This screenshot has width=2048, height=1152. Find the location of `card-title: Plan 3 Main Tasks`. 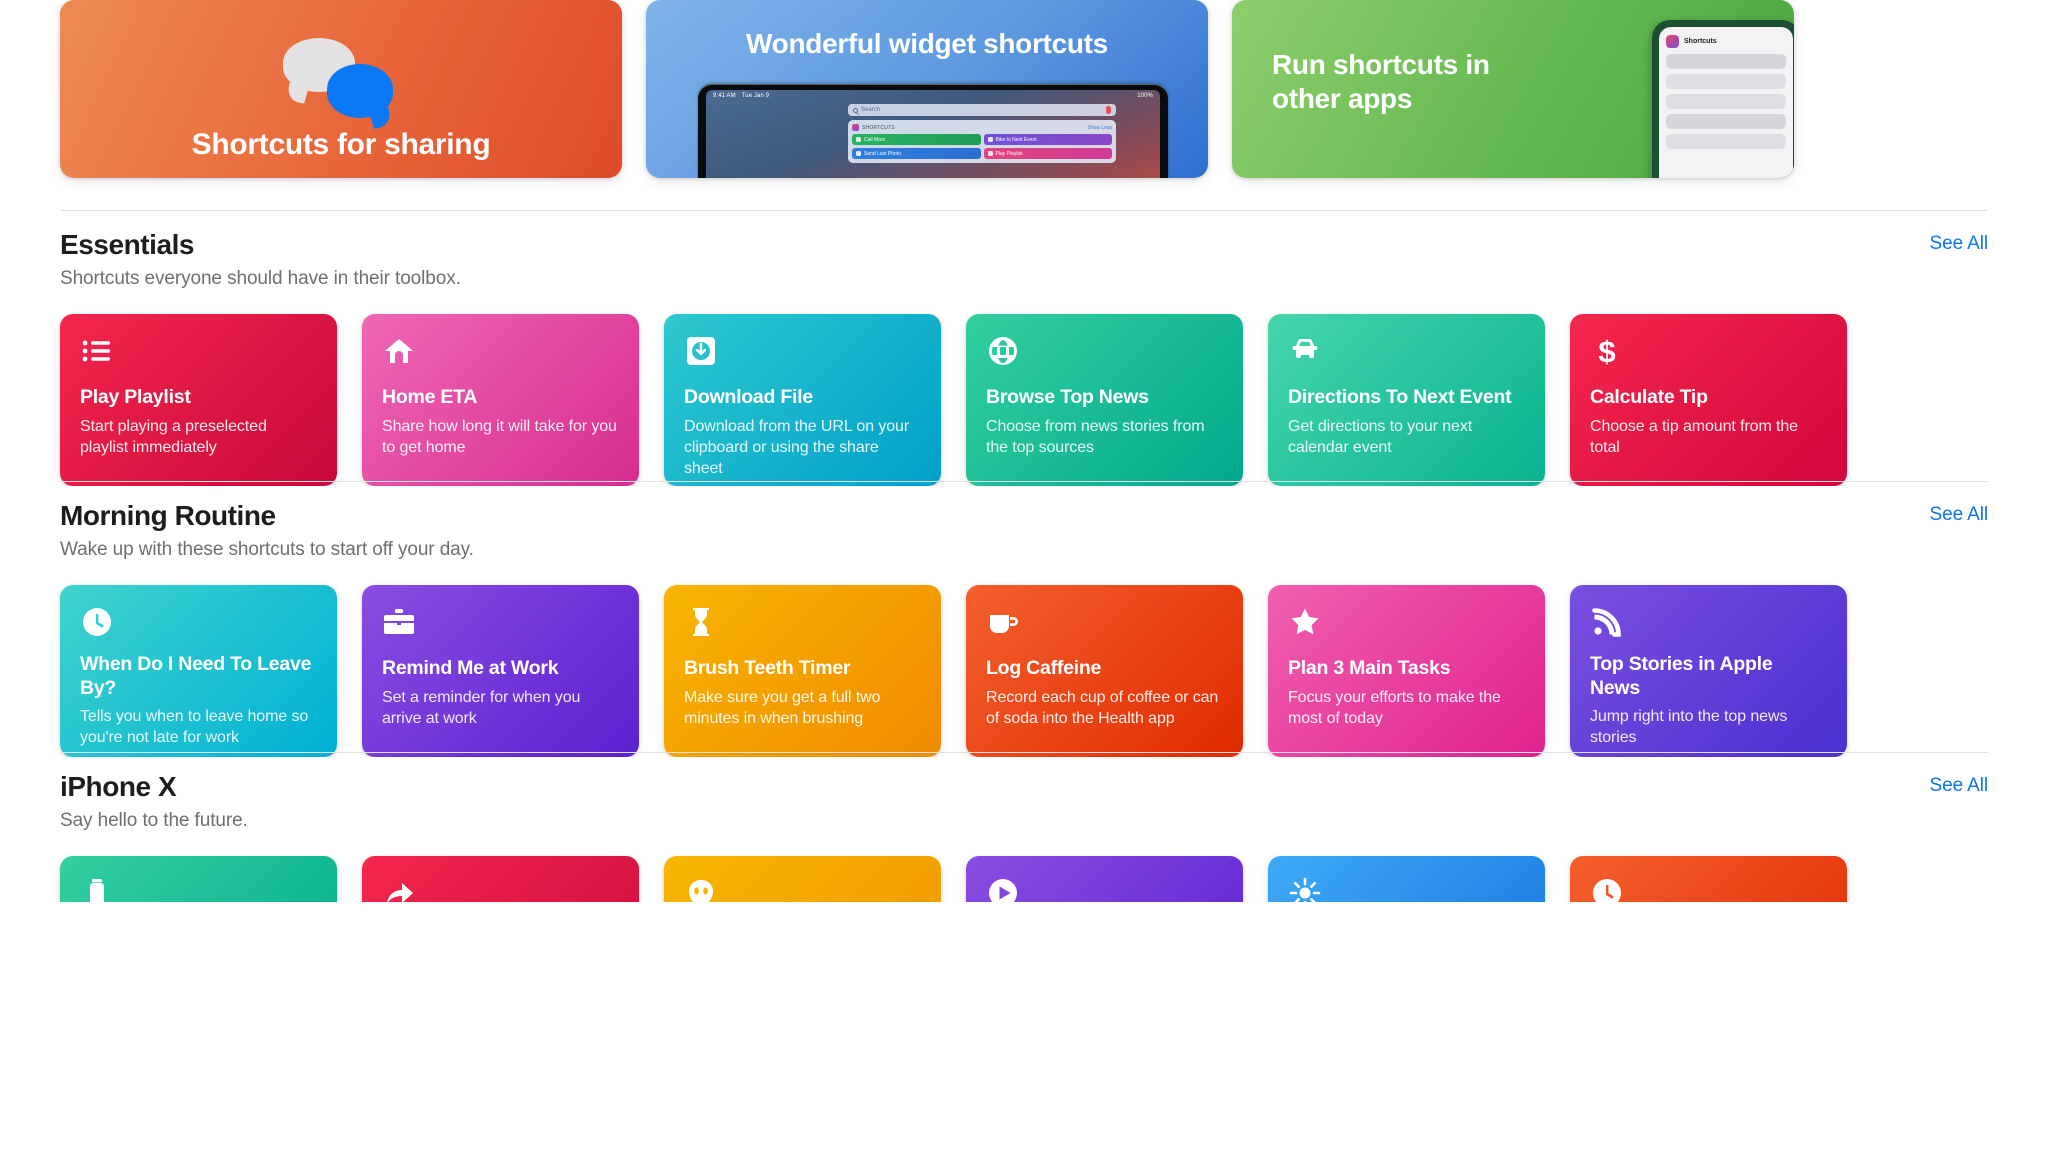

card-title: Plan 3 Main Tasks is located at coordinates (1369, 668).